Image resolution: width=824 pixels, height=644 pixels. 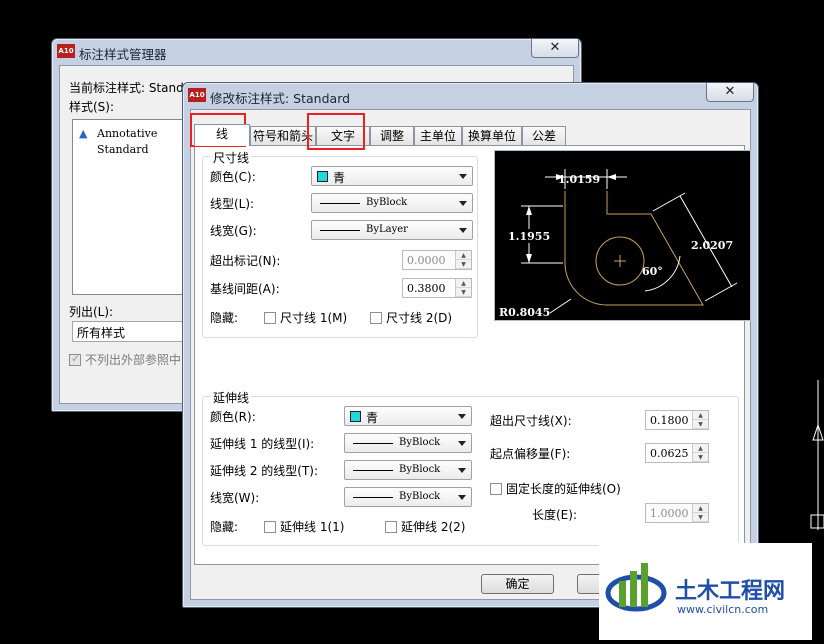 I want to click on left-dim-text: 1.1955, so click(x=529, y=236).